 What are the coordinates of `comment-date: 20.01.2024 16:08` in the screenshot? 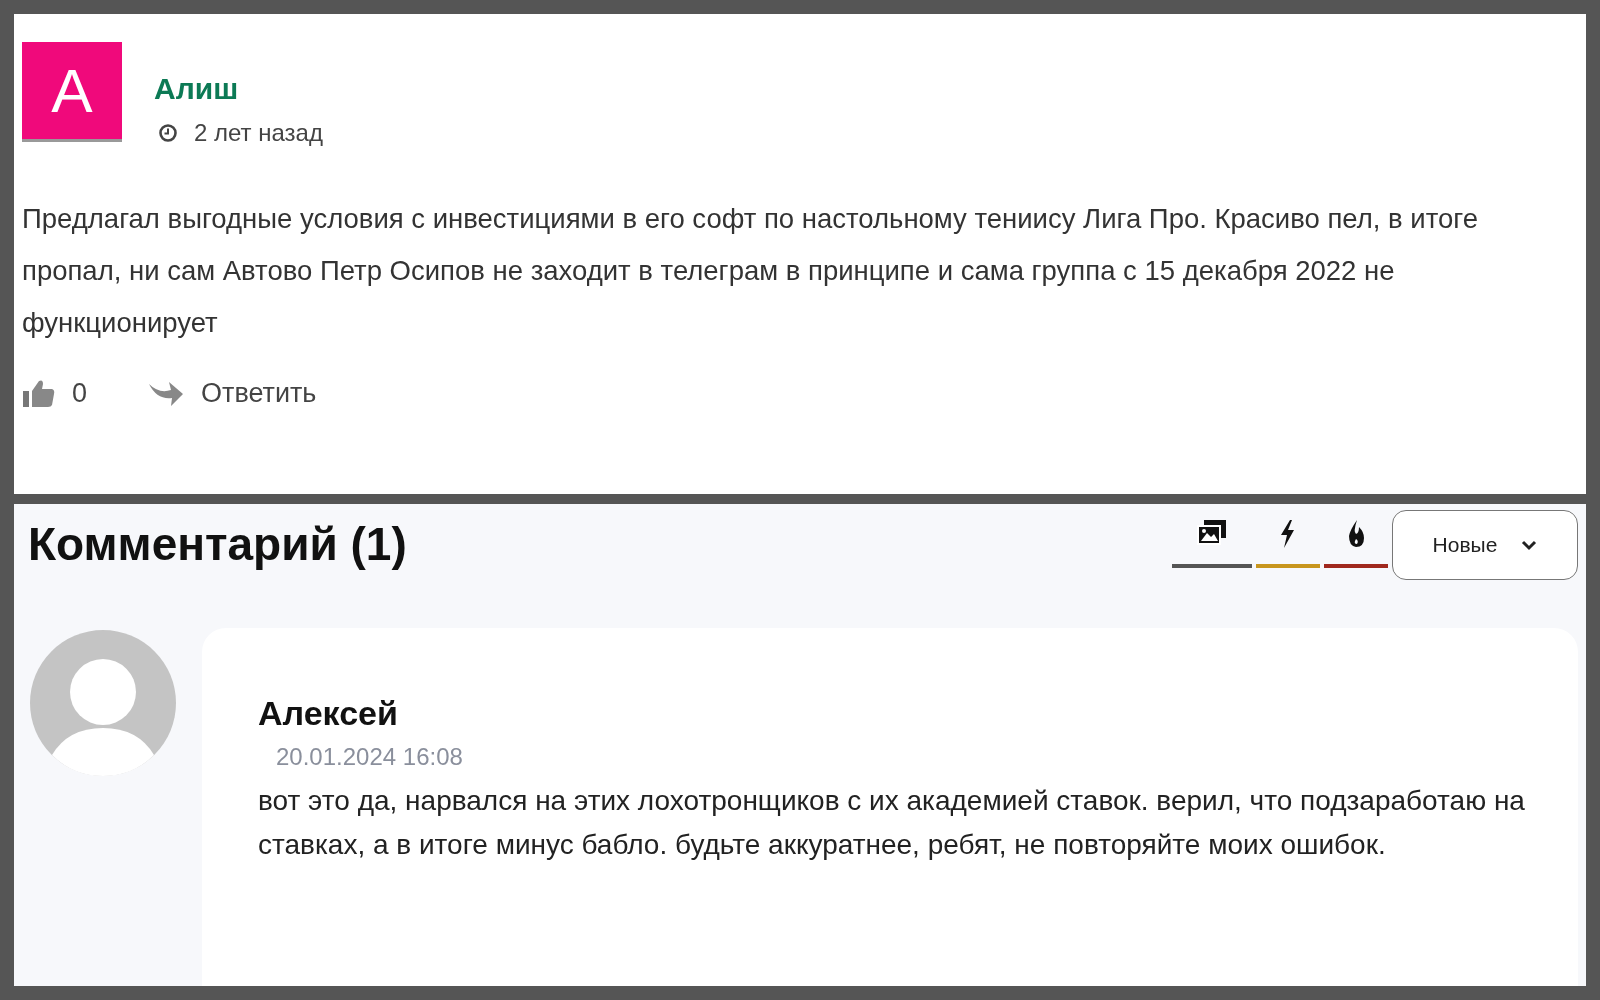 It's located at (369, 756).